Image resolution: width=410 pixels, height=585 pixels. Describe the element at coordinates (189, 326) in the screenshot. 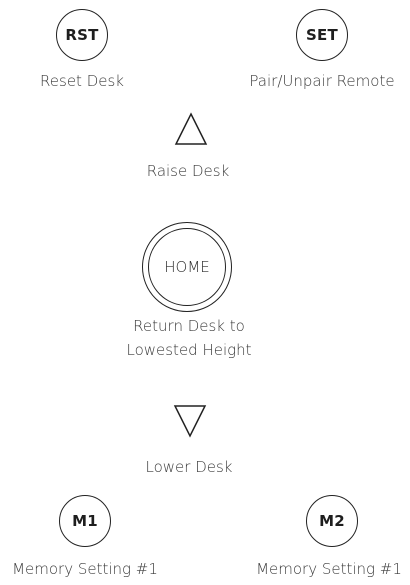

I see `home-label-line1: Return Desk to` at that location.